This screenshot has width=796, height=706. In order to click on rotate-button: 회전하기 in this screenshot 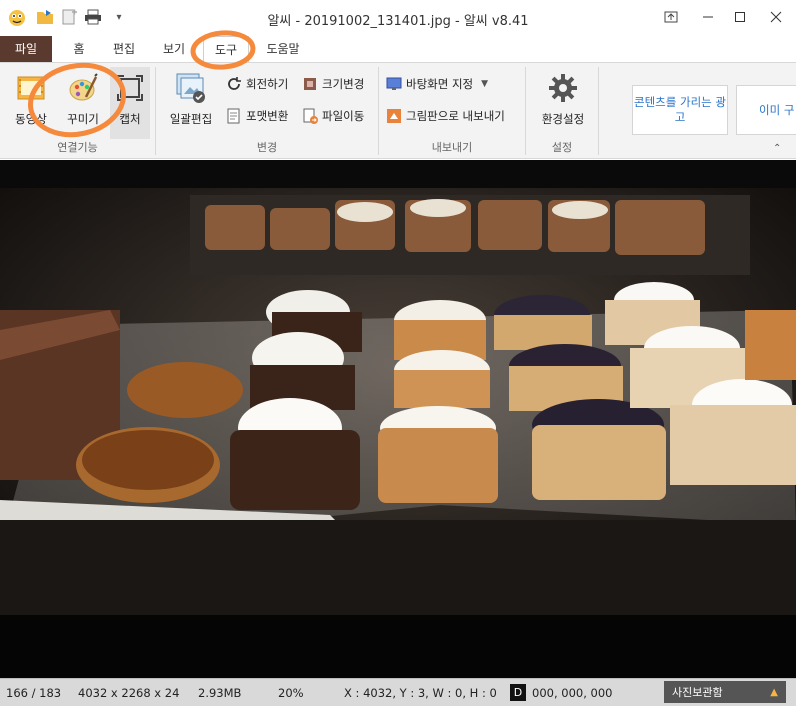, I will do `click(257, 84)`.